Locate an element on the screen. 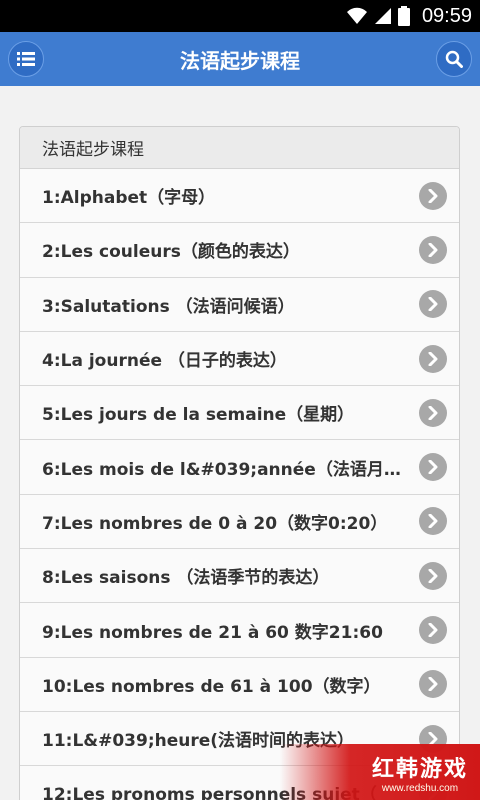 The width and height of the screenshot is (480, 800). app-bar: 法语起步课程 is located at coordinates (240, 59).